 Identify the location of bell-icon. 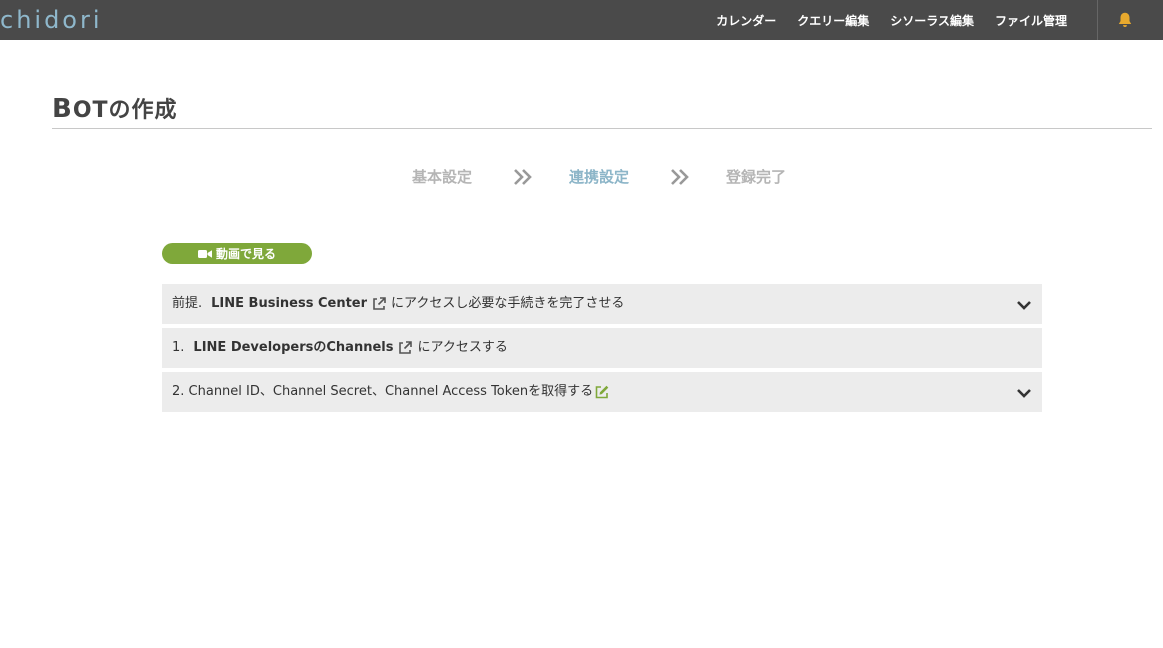
(1125, 20).